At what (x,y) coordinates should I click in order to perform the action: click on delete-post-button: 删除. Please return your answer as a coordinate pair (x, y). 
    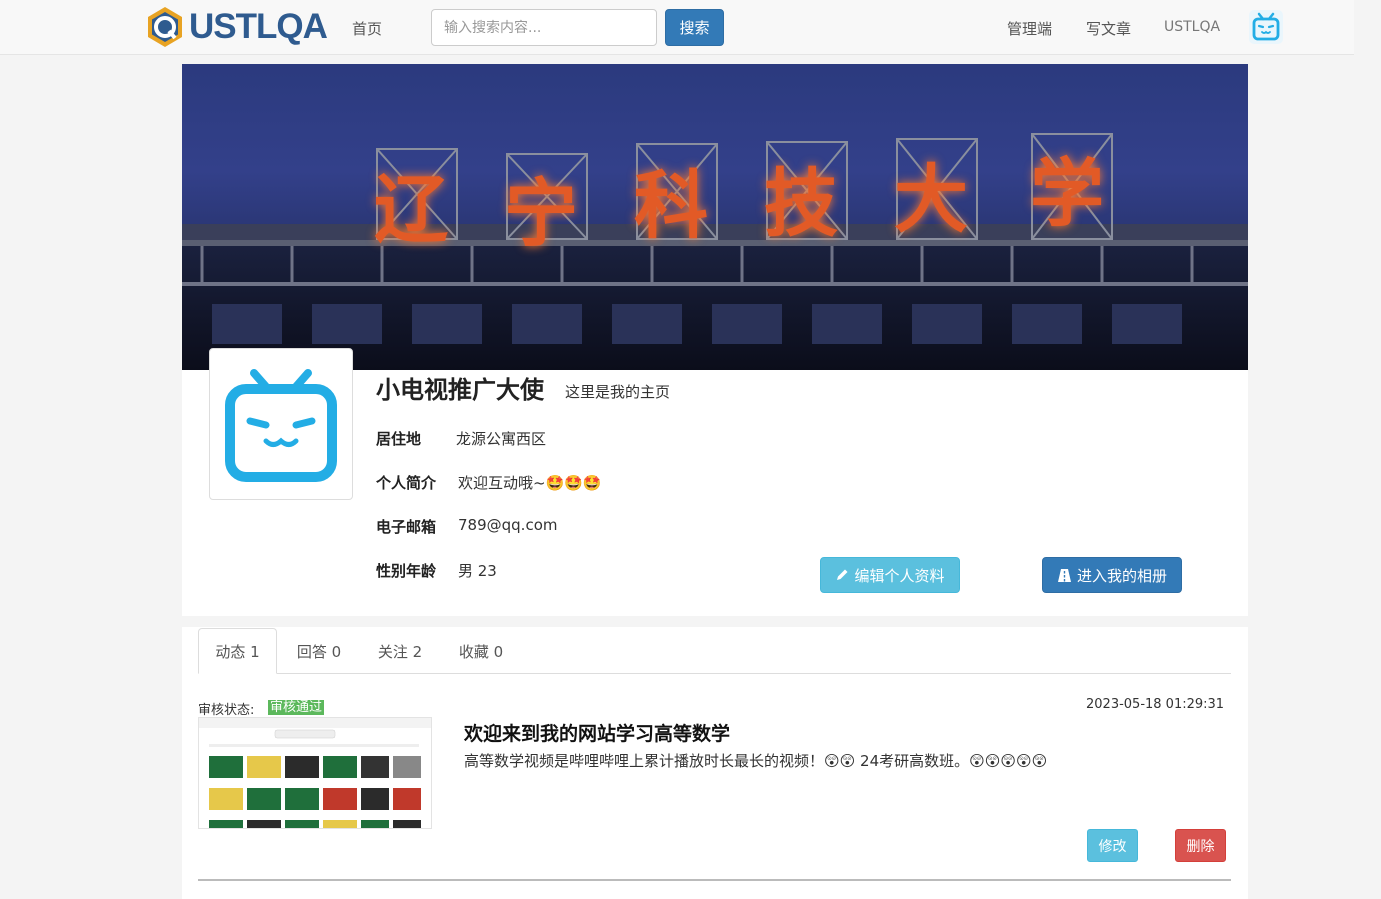
    Looking at the image, I should click on (1200, 845).